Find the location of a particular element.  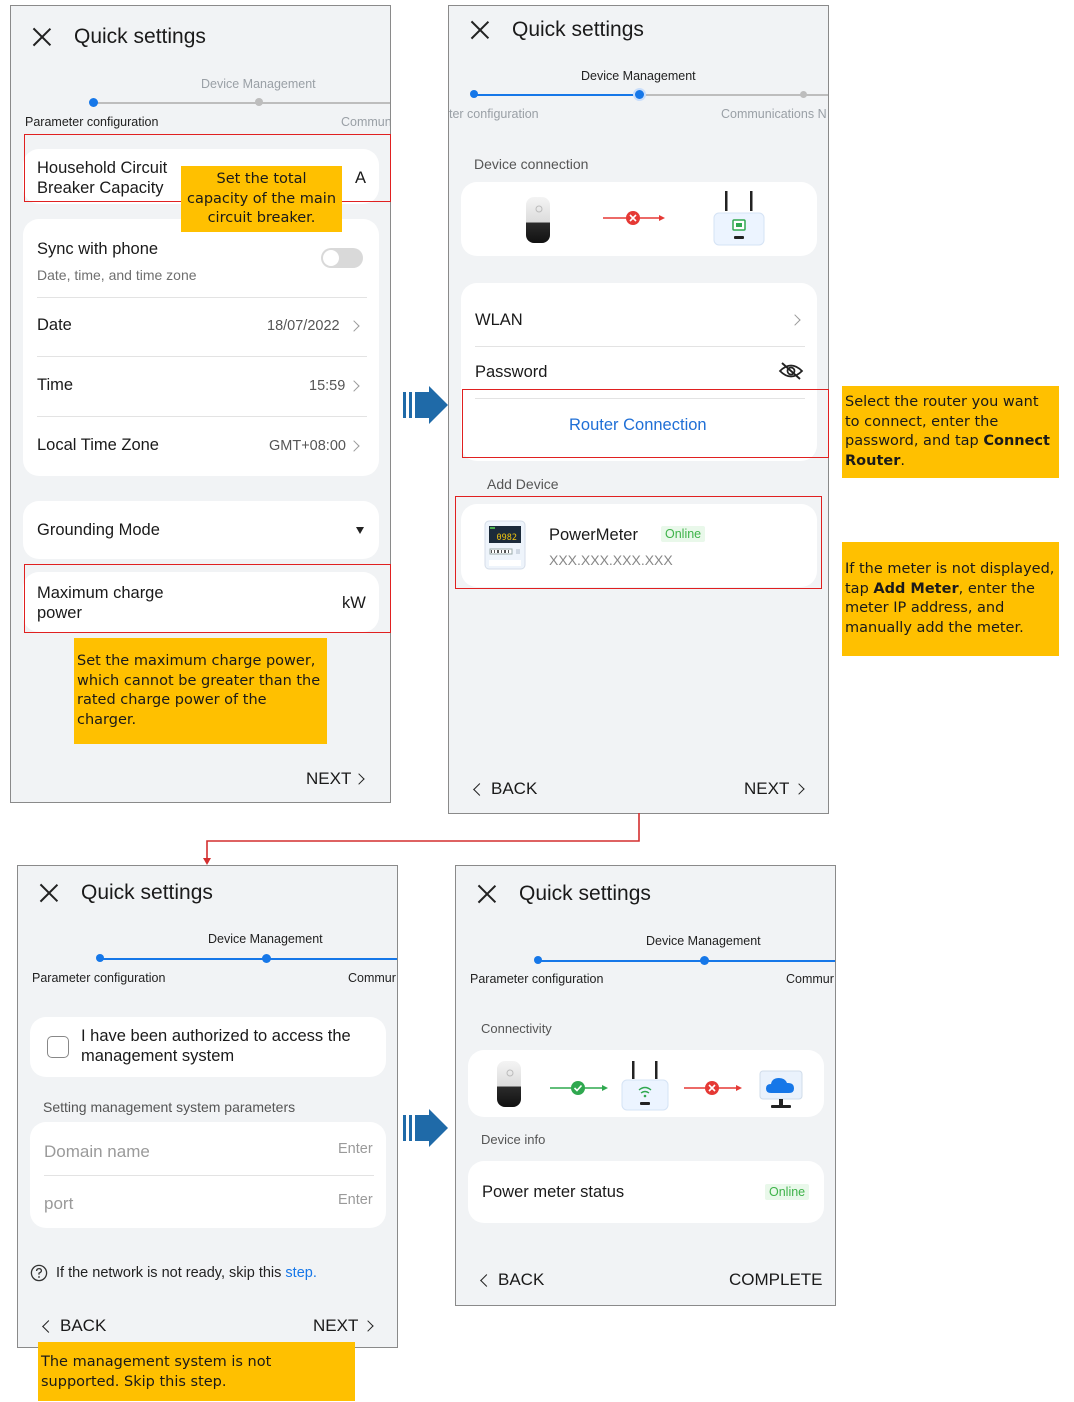

port-field: port Enter is located at coordinates (208, 1202).